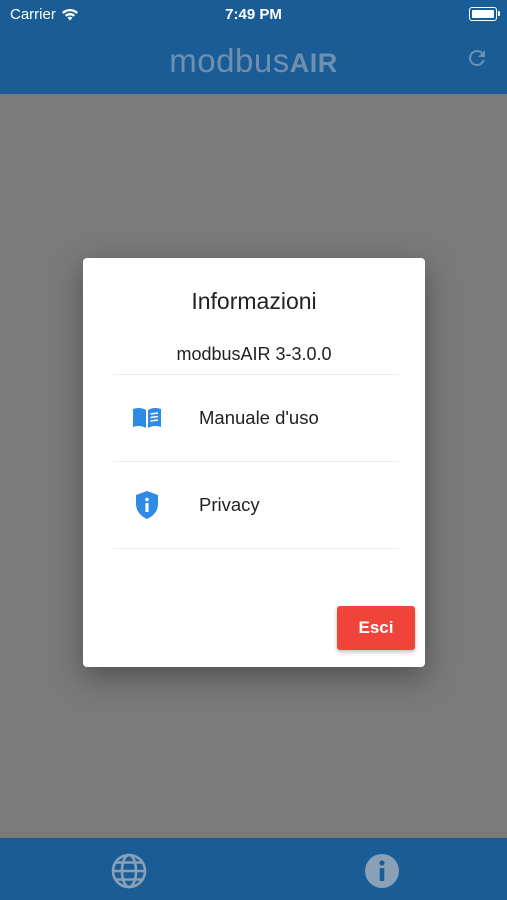  I want to click on manual-label: Manuale d'uso, so click(259, 417).